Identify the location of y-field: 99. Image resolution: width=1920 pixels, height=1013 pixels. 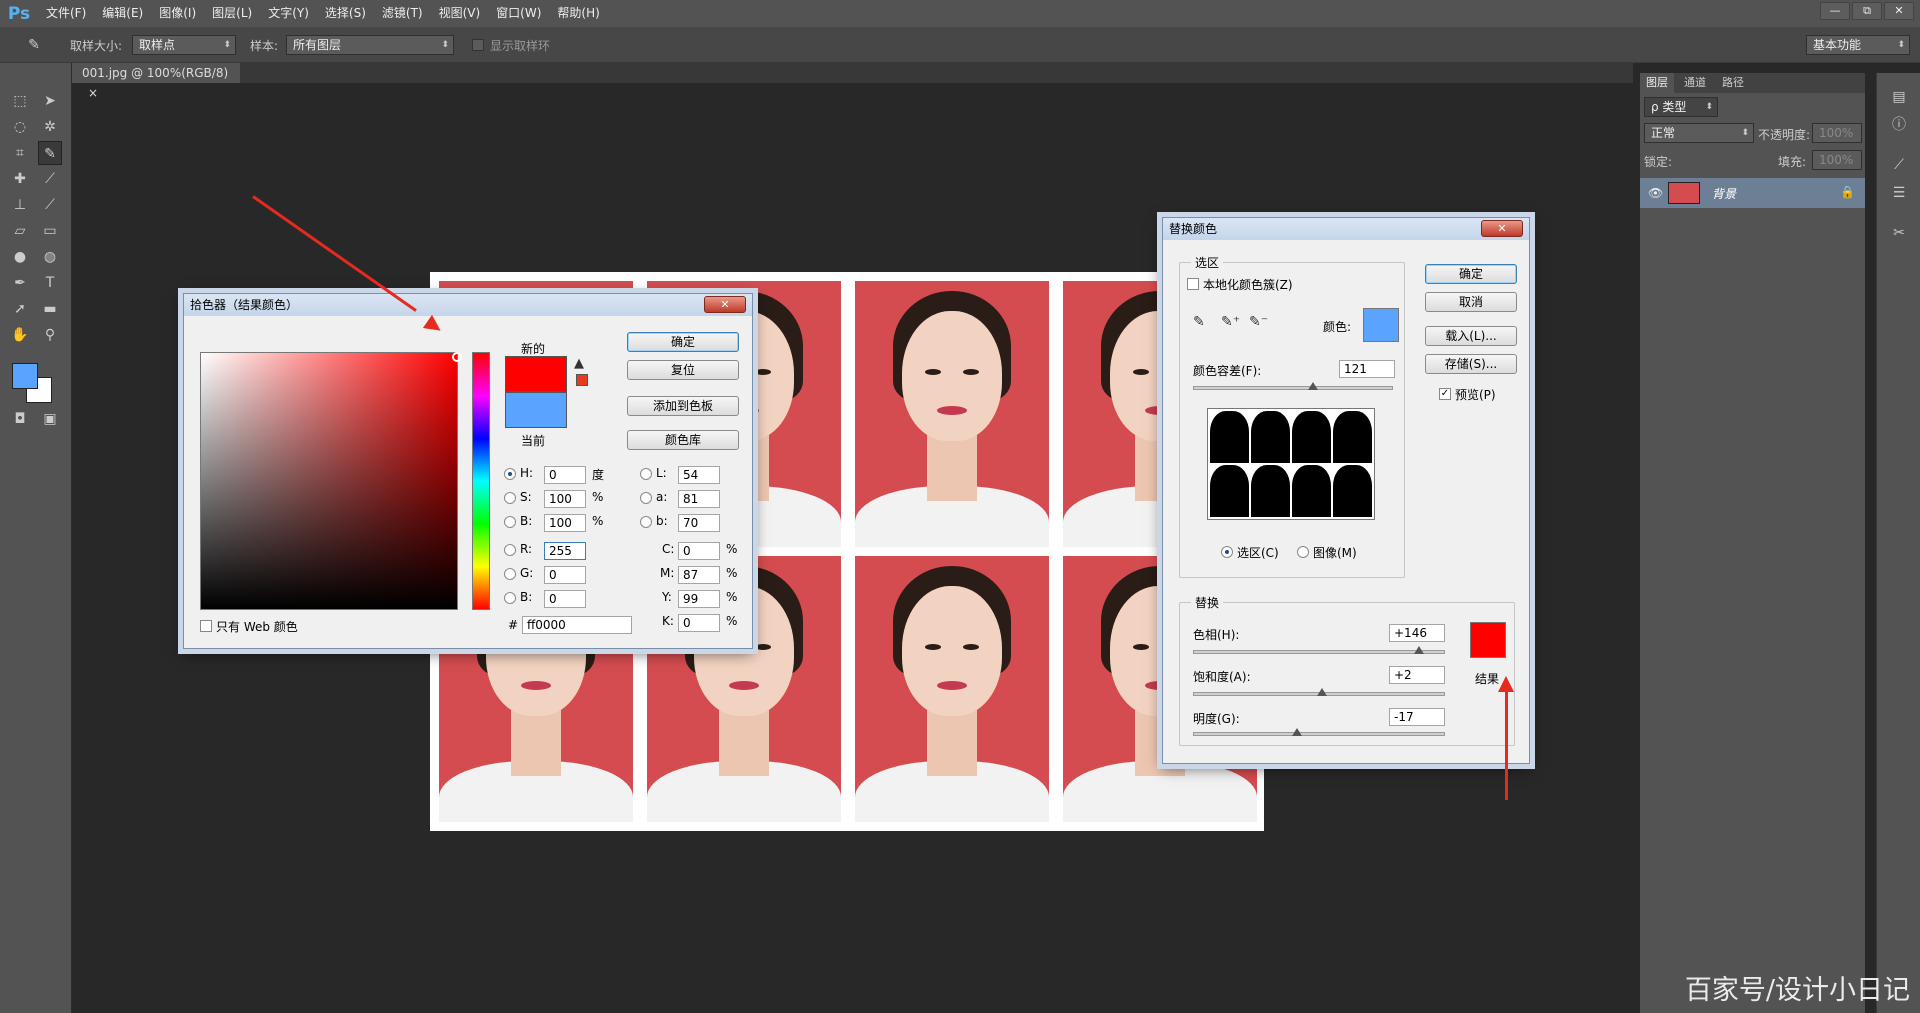
(699, 599).